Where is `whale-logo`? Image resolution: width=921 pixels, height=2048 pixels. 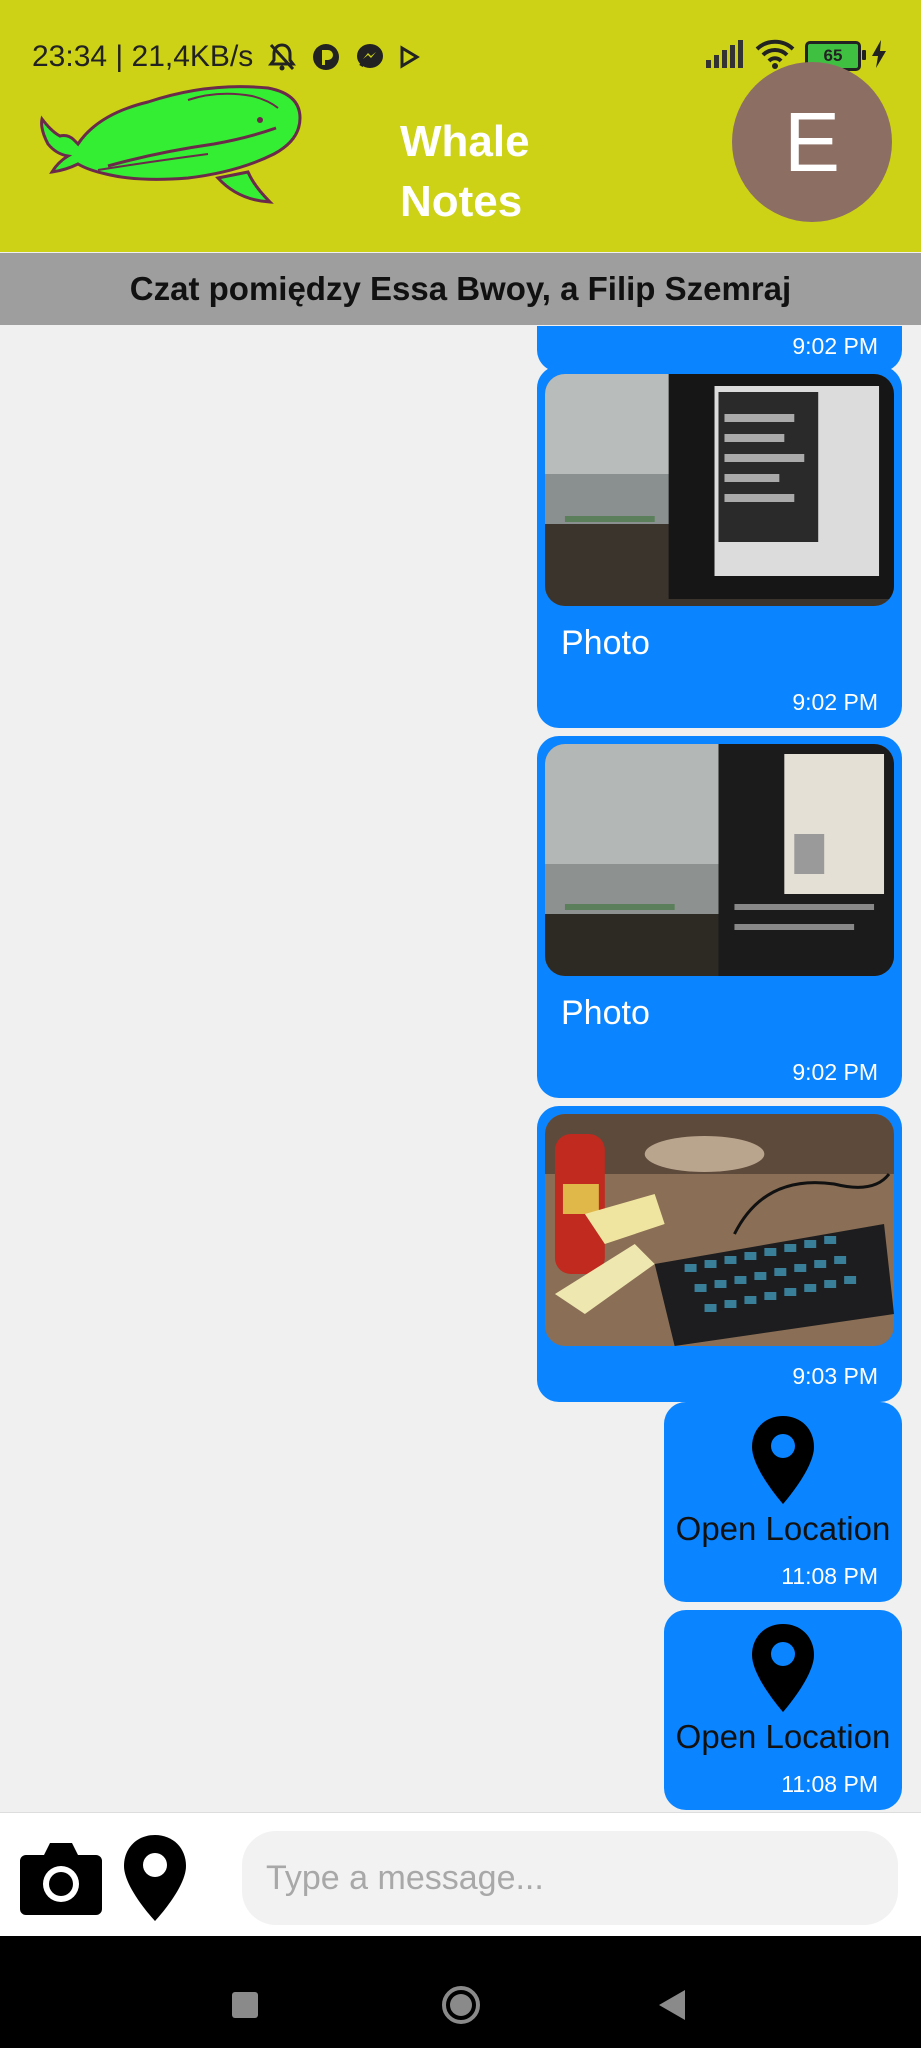 whale-logo is located at coordinates (171, 144).